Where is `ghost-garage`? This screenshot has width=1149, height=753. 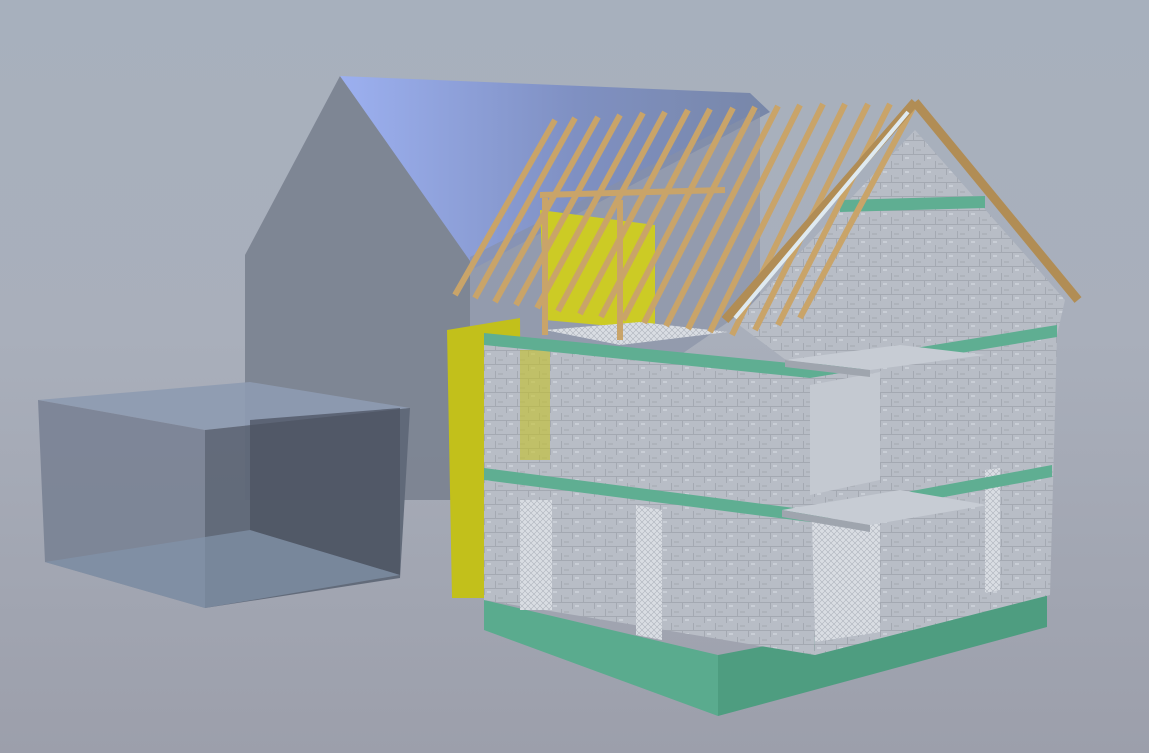
ghost-garage is located at coordinates (224, 495).